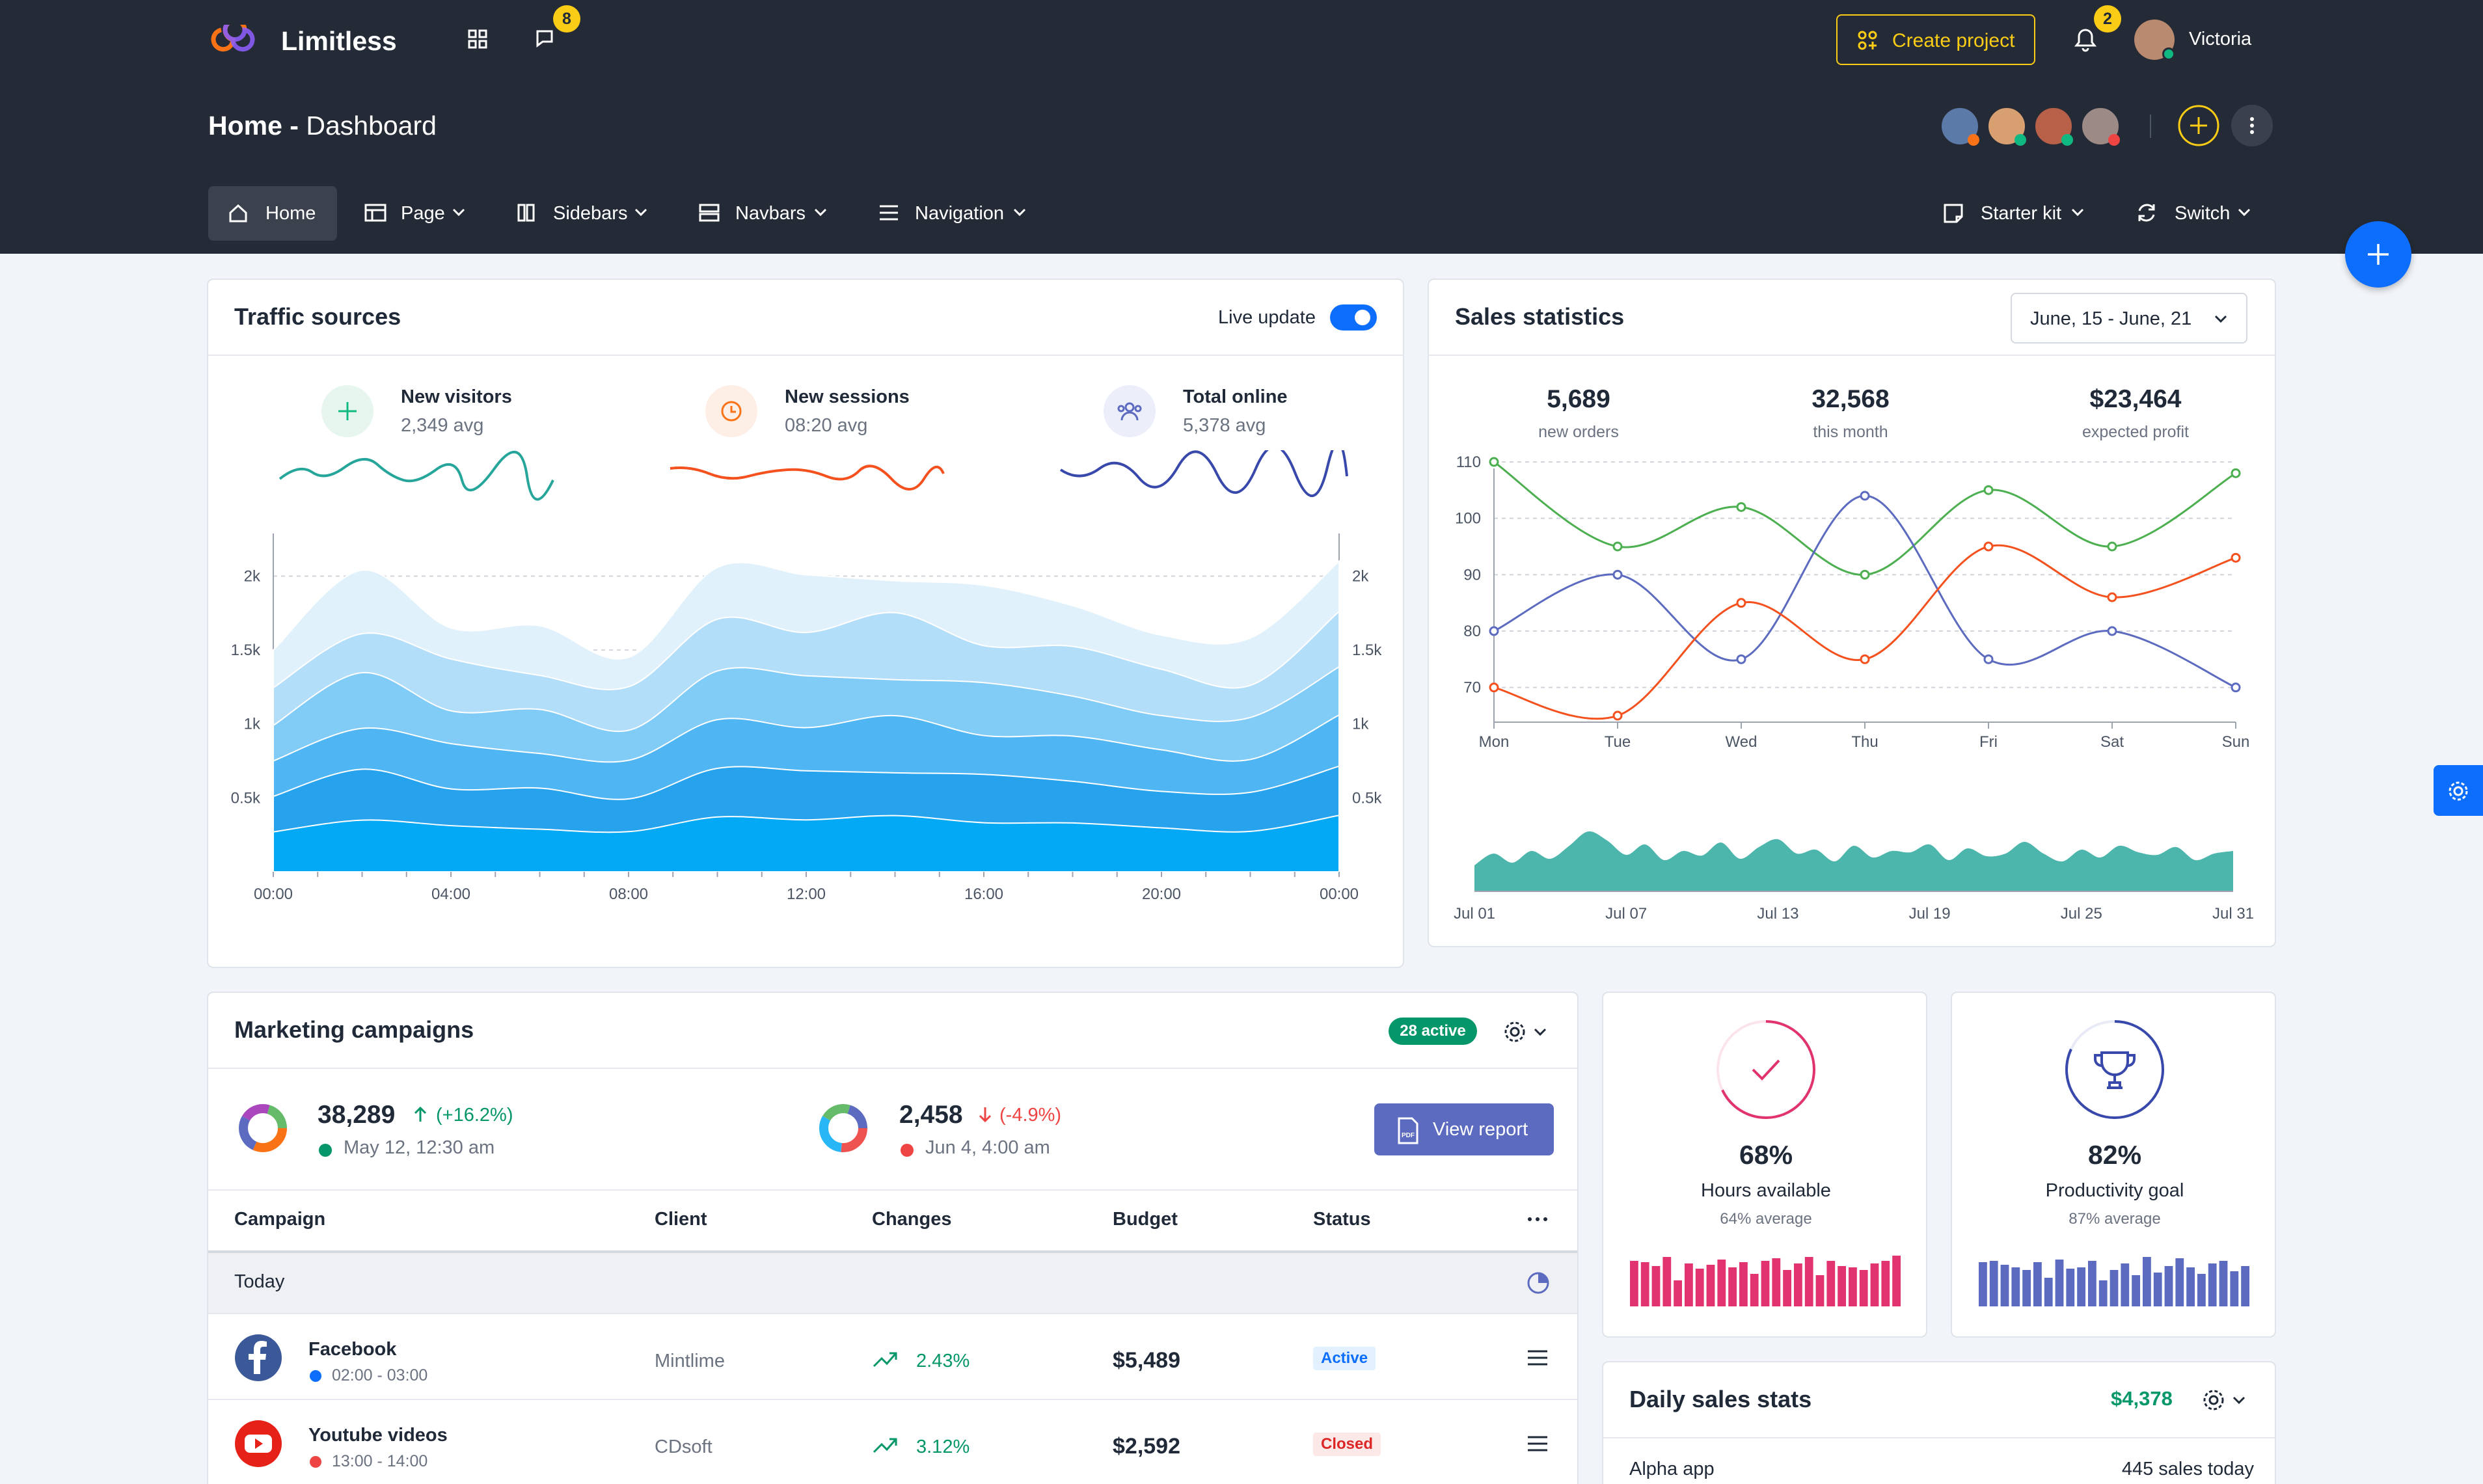 The image size is (2483, 1484). What do you see at coordinates (253, 126) in the screenshot?
I see `page-title-section: Home -` at bounding box center [253, 126].